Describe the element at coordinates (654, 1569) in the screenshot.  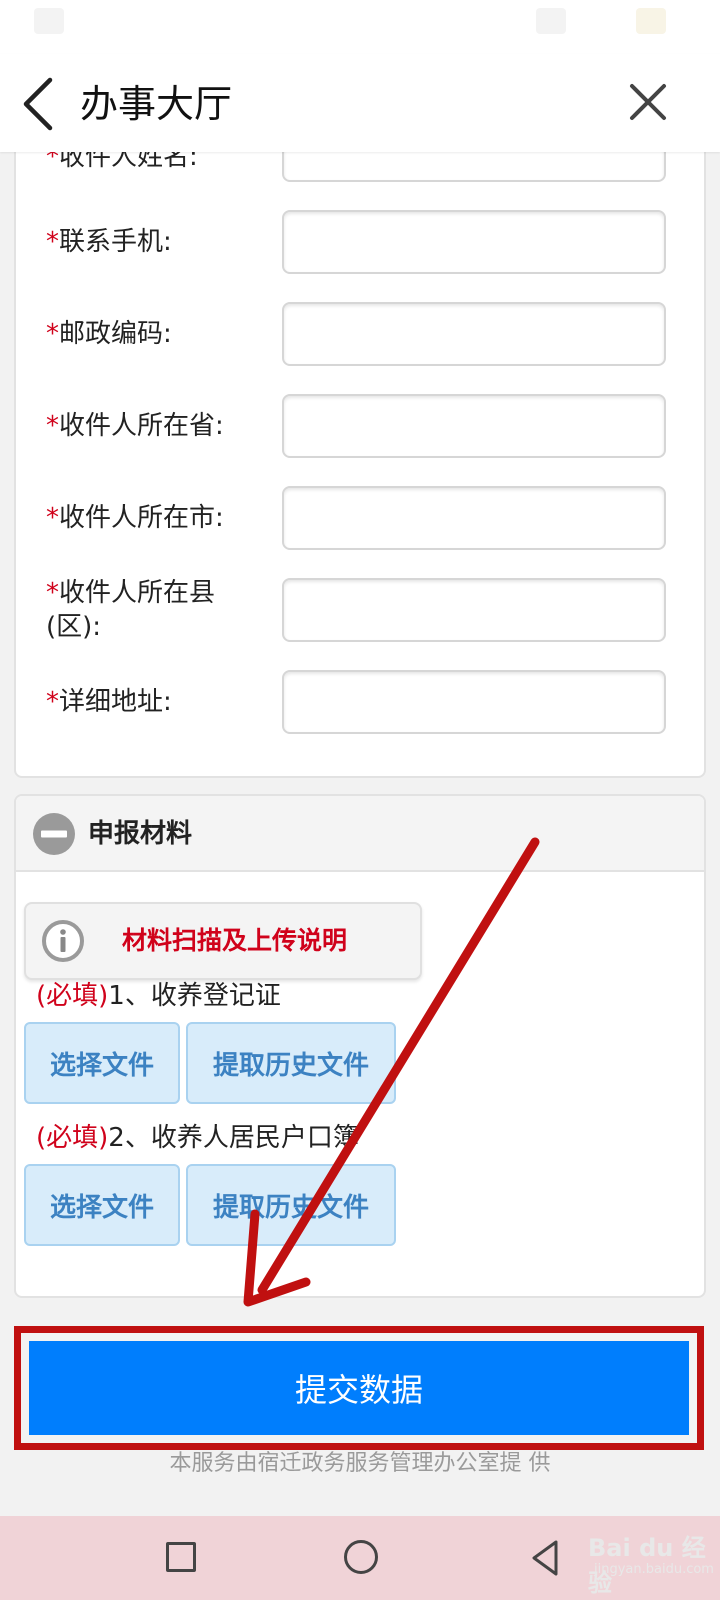
I see `watermark-url: jingyan.baidu.com` at that location.